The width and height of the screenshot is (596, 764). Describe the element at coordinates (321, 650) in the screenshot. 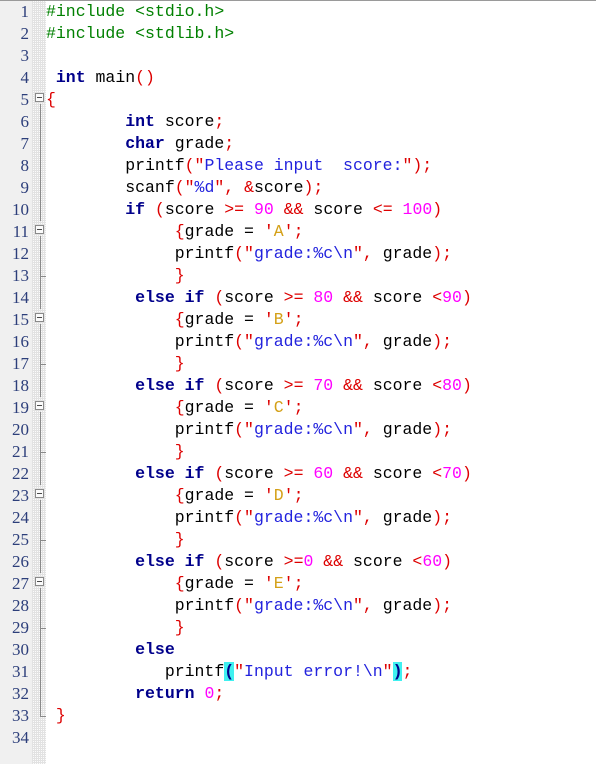

I see `code-line: else` at that location.